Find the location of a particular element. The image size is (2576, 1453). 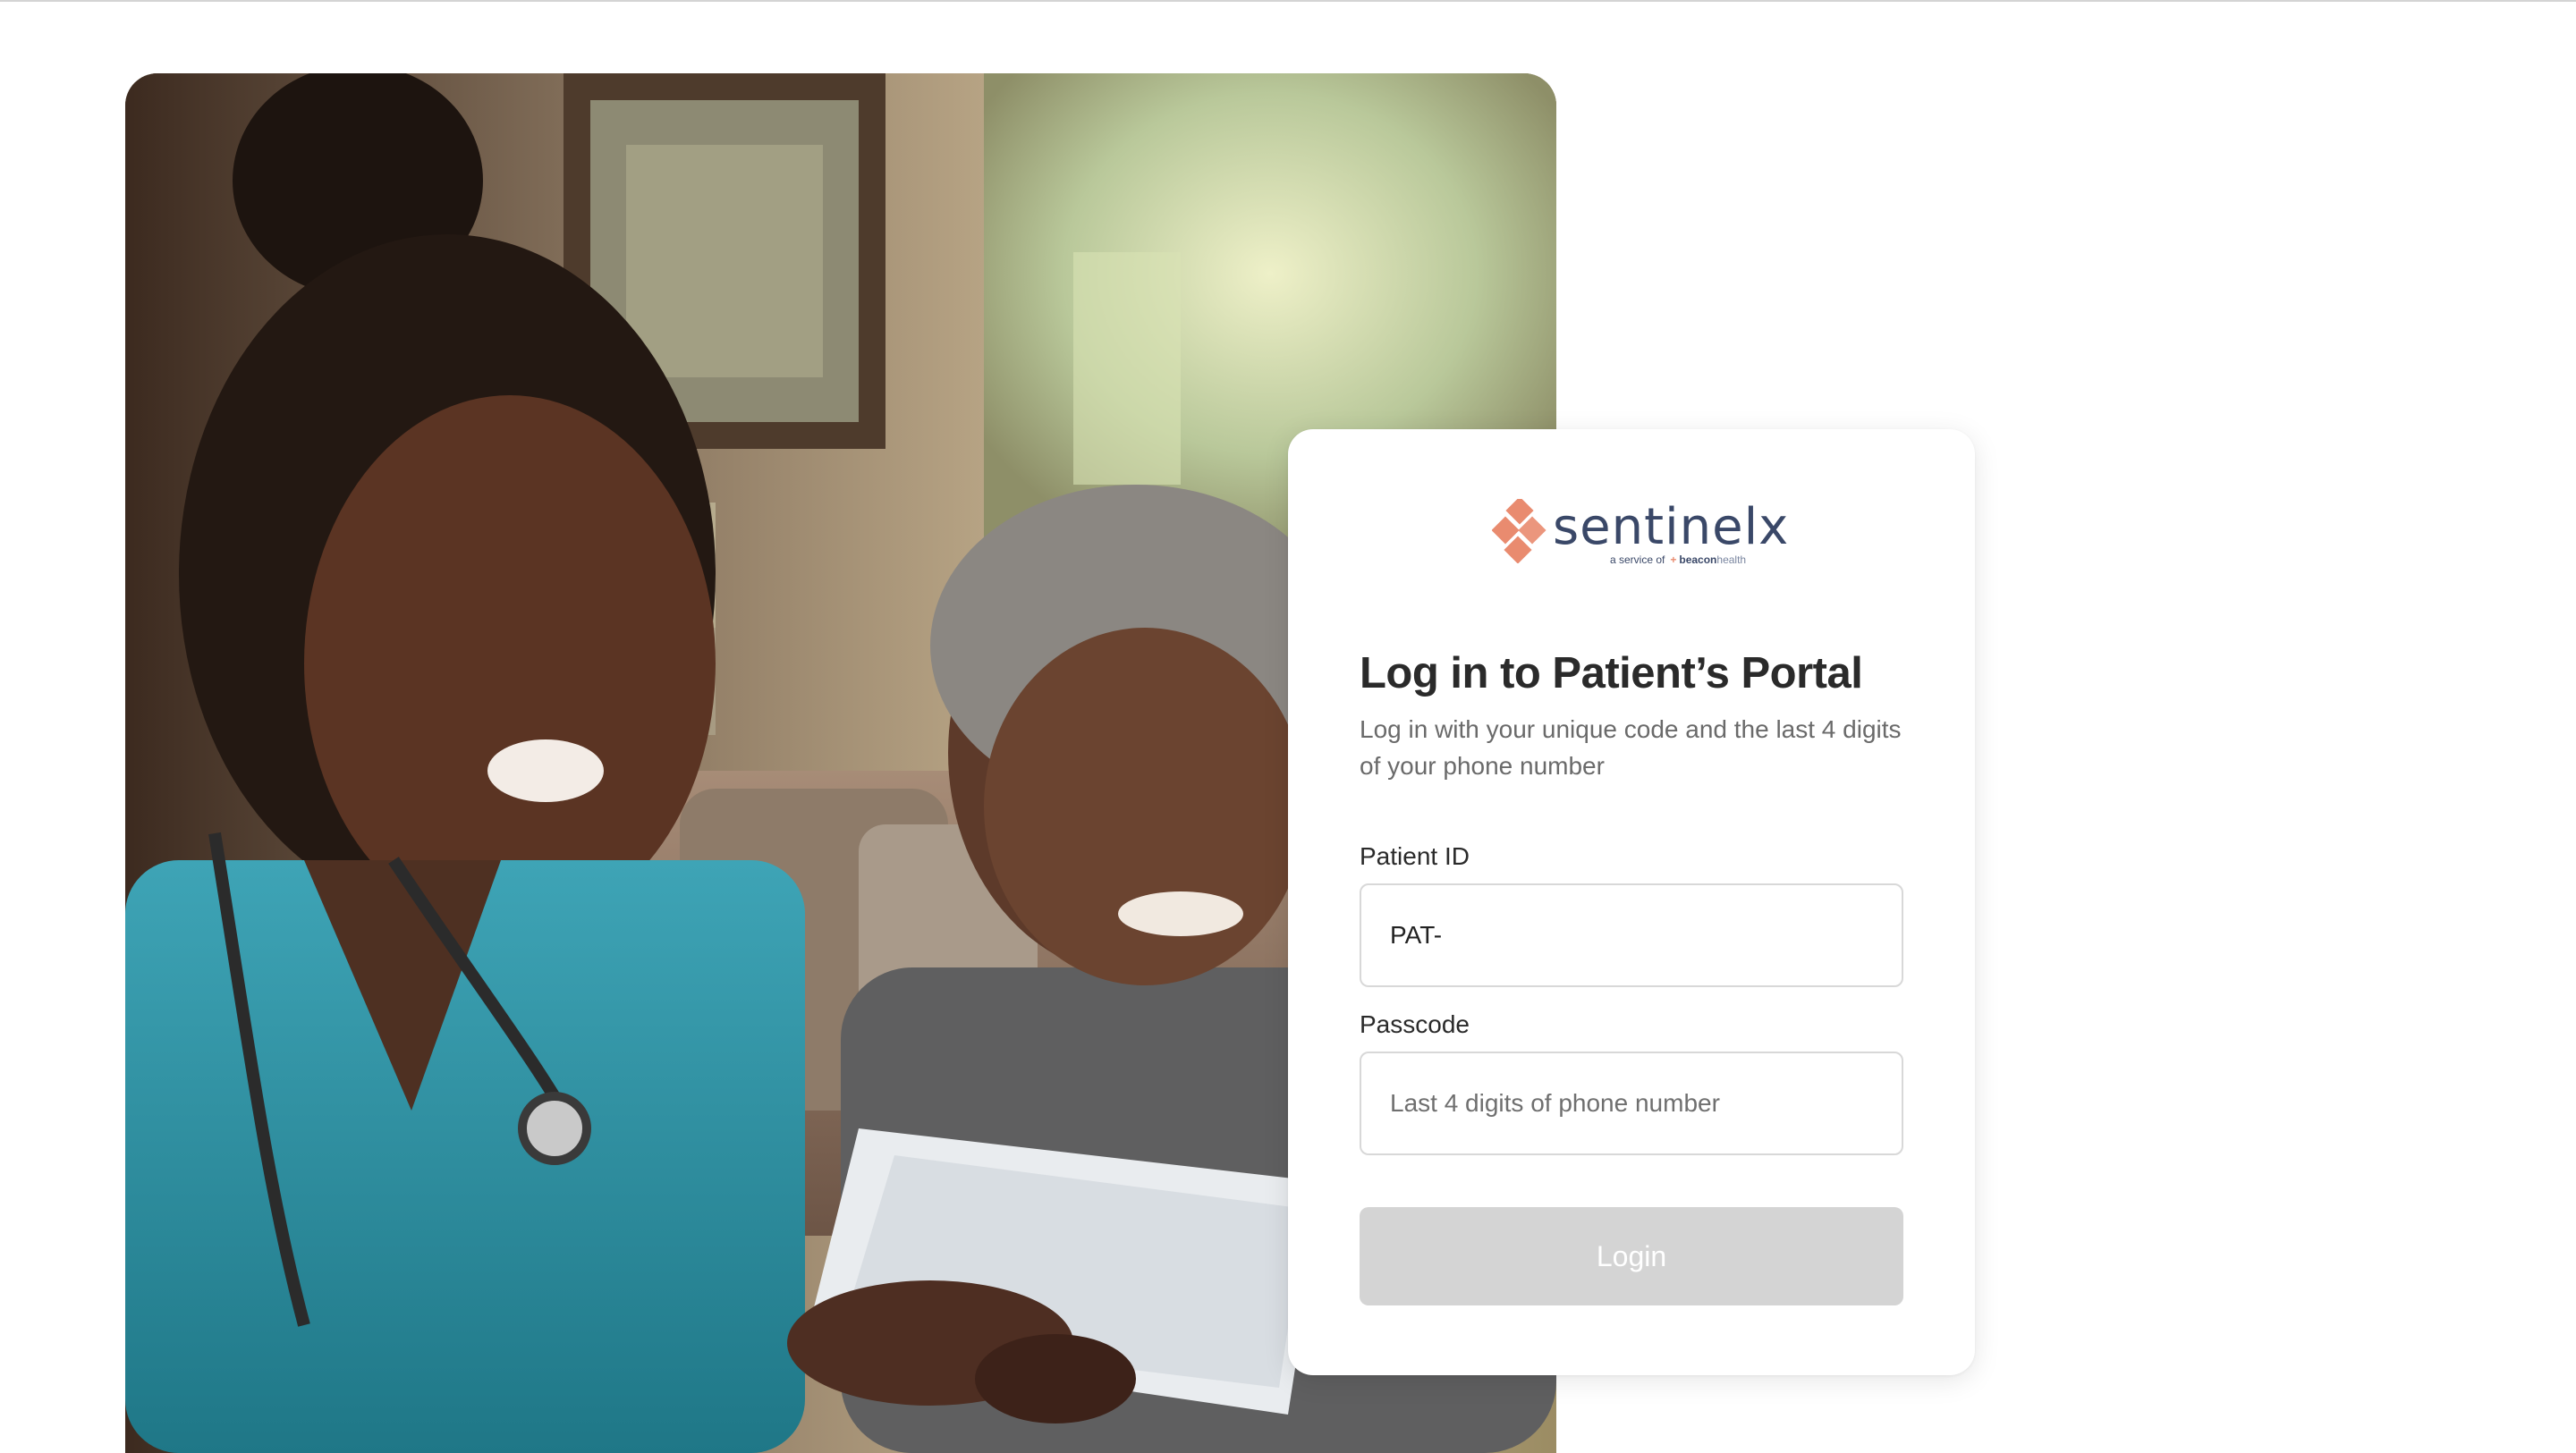

passcode-label: Passcode is located at coordinates (1415, 1024).